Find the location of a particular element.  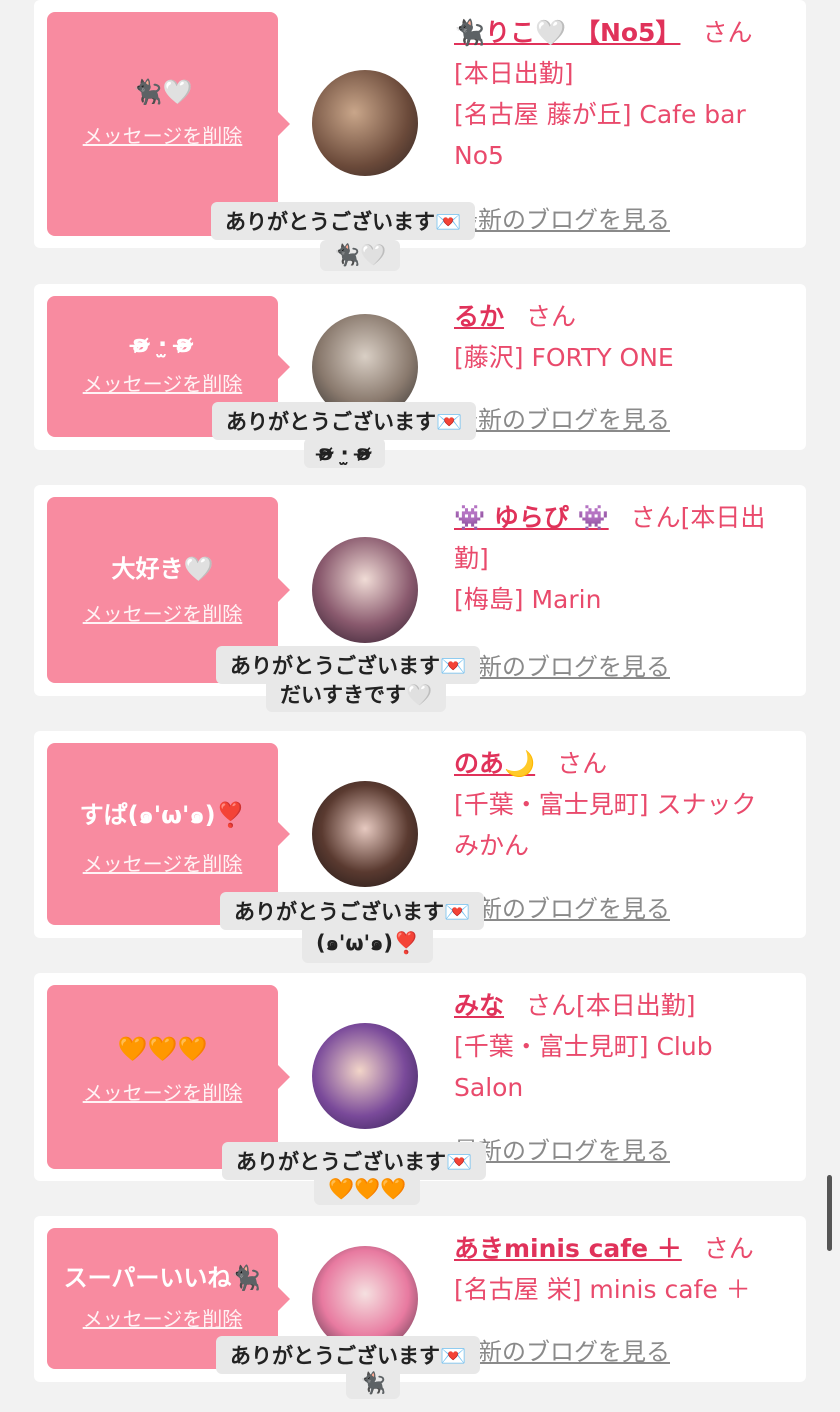

message-text: 🧡🧡🧡 is located at coordinates (162, 1049).